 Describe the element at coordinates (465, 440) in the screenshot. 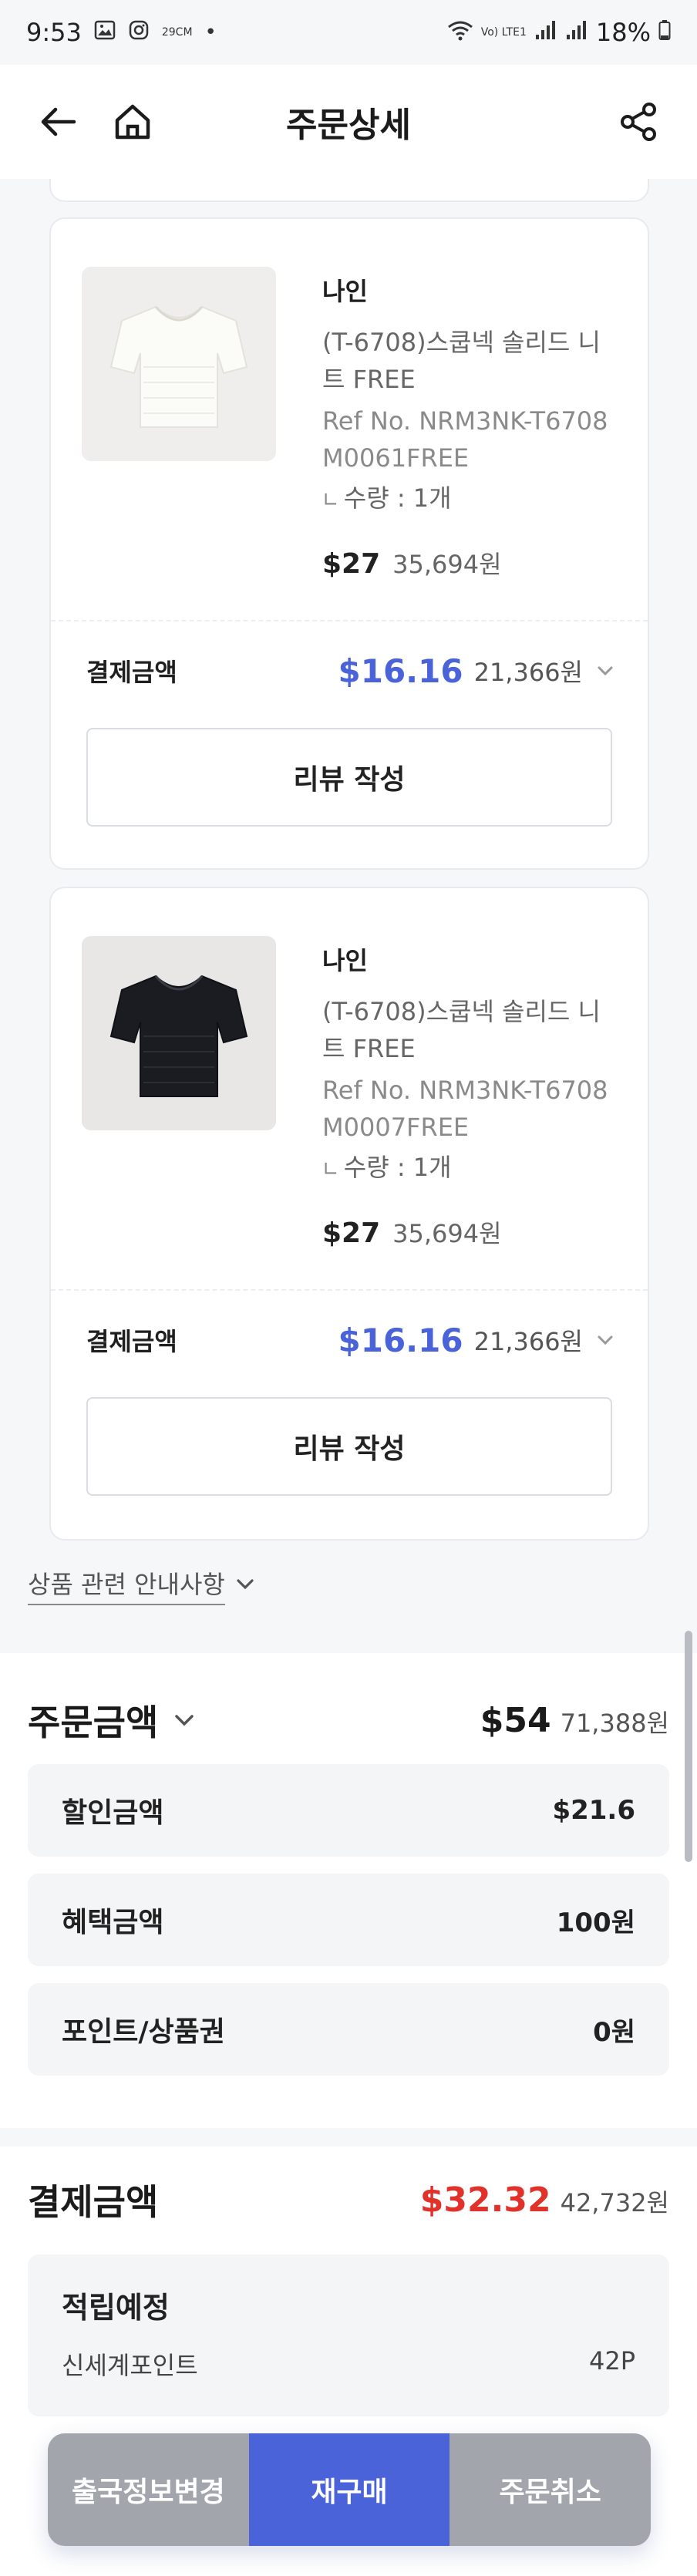

I see `product-ref-number: Ref No. NRM3NK-T6708M0061FREE` at that location.